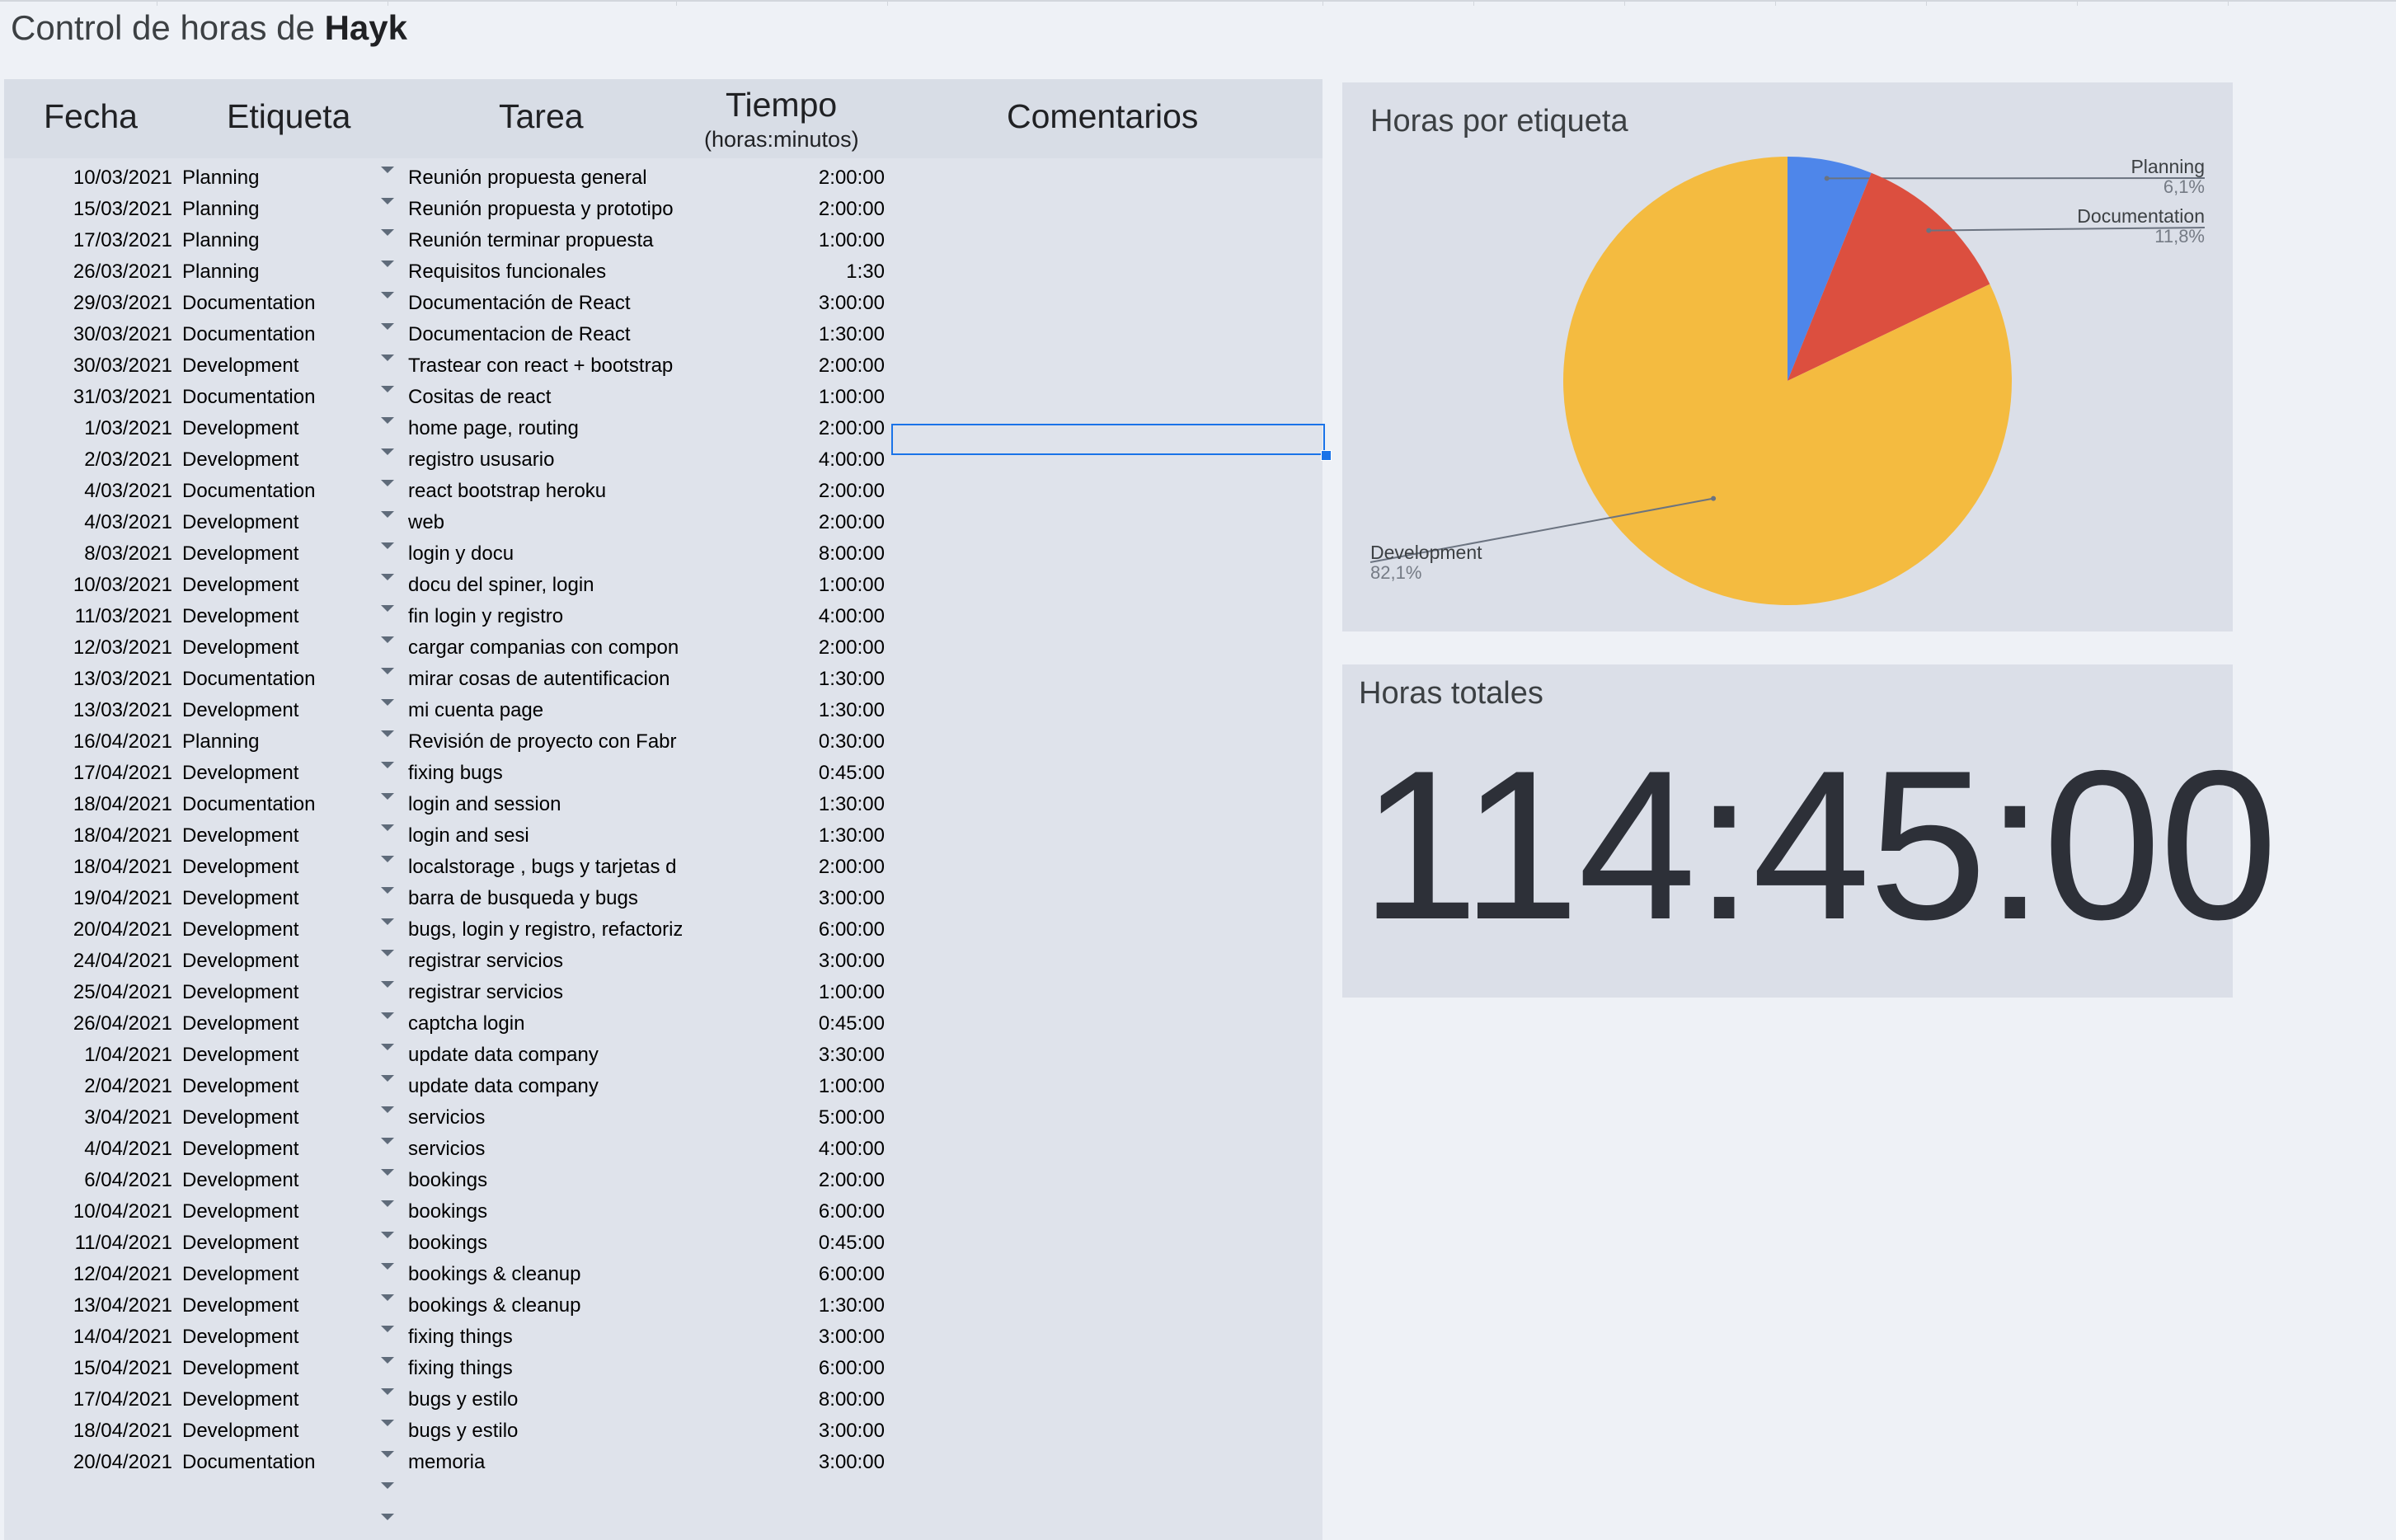 The height and width of the screenshot is (1540, 2396). What do you see at coordinates (88, 210) in the screenshot?
I see `cell-fecha: 15/03/2021` at bounding box center [88, 210].